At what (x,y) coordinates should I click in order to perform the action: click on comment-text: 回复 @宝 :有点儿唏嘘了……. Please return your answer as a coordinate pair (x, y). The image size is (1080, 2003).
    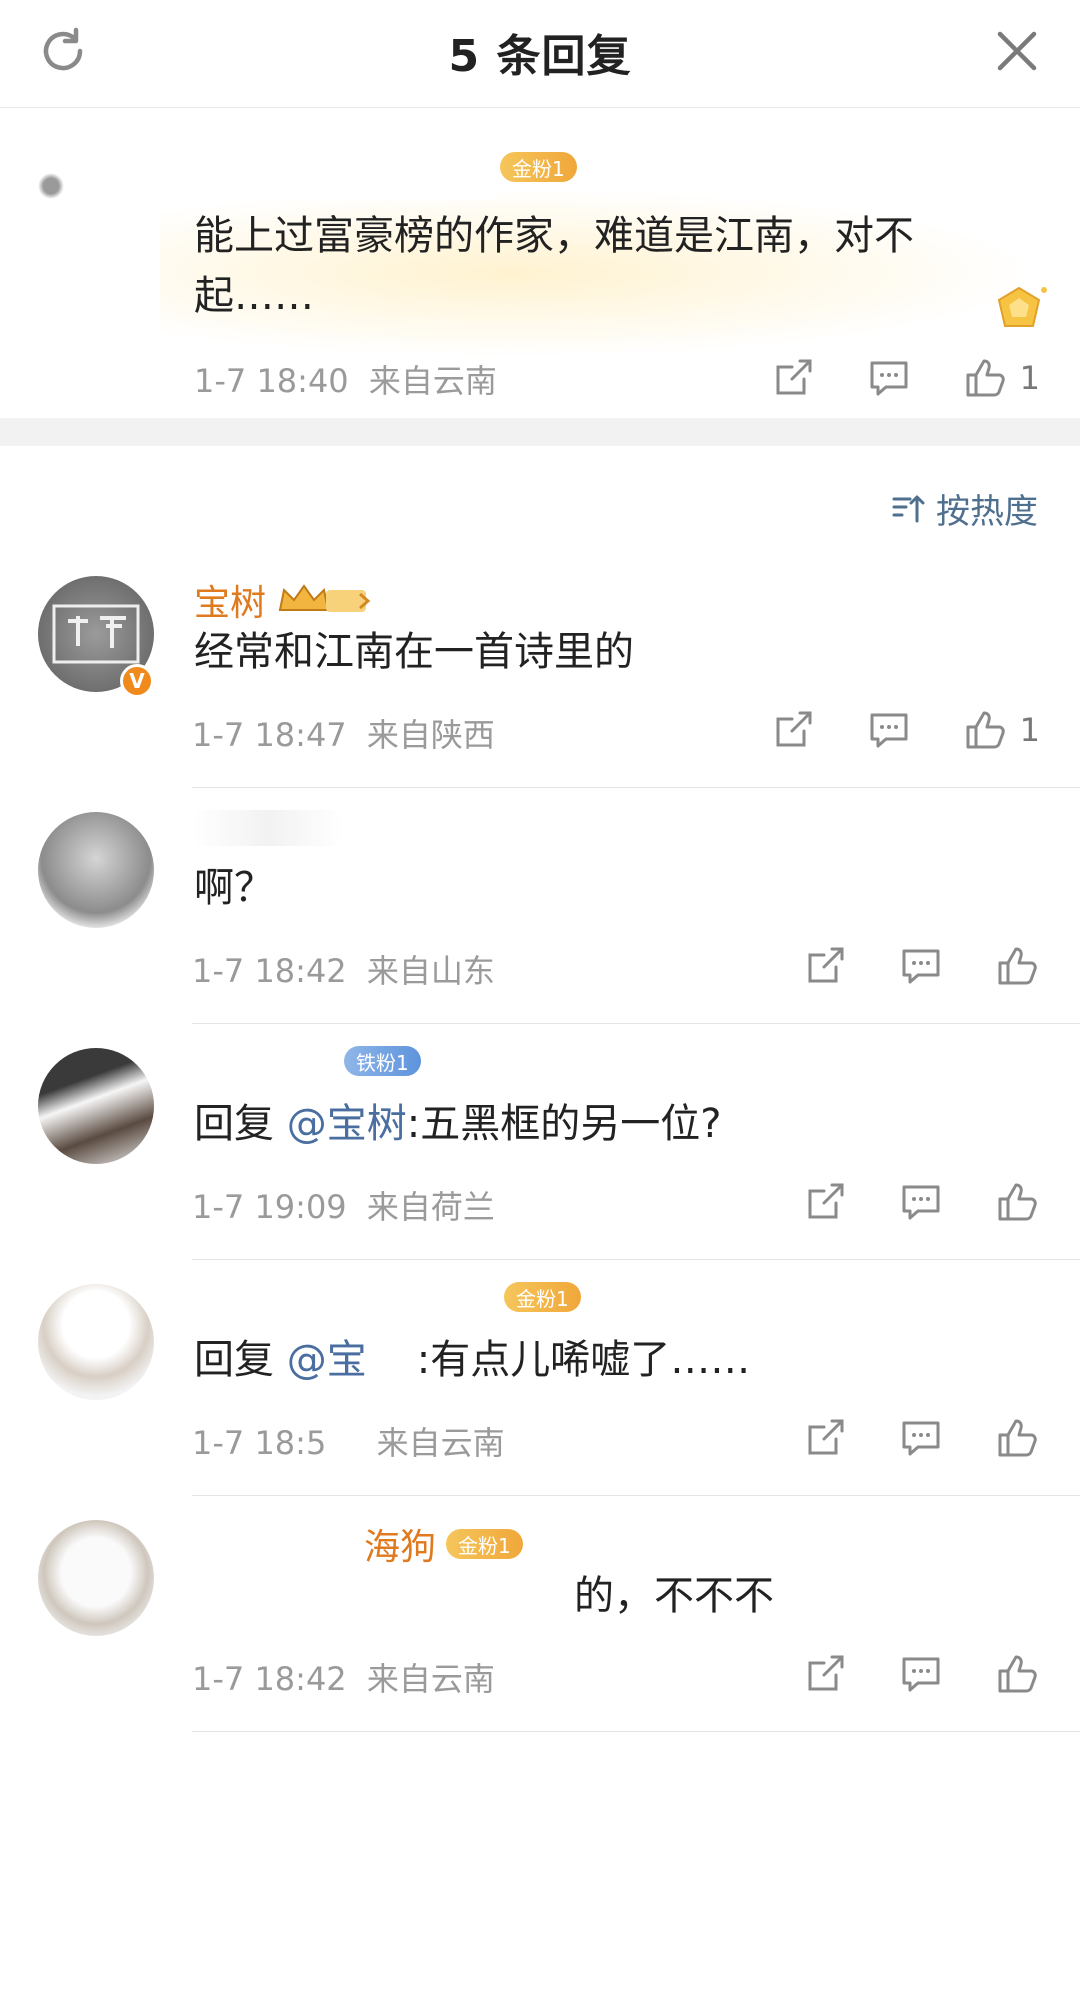
    Looking at the image, I should click on (472, 1360).